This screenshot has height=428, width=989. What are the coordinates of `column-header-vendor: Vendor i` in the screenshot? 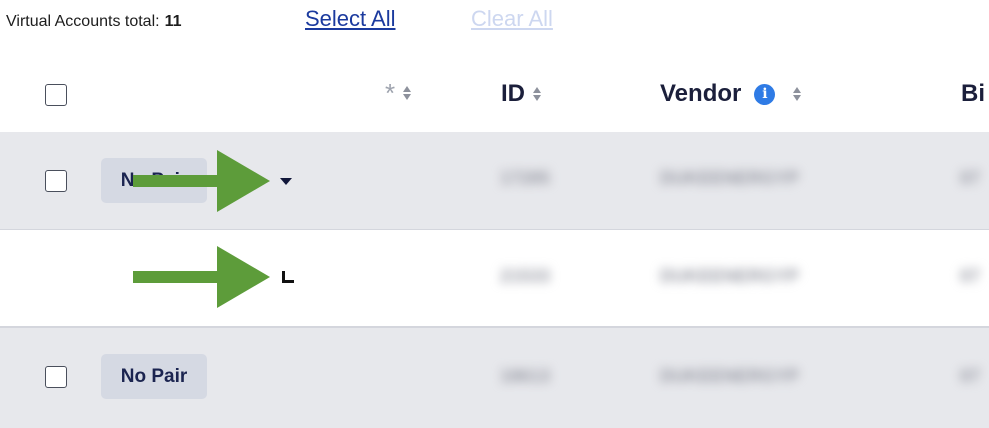 It's located at (731, 94).